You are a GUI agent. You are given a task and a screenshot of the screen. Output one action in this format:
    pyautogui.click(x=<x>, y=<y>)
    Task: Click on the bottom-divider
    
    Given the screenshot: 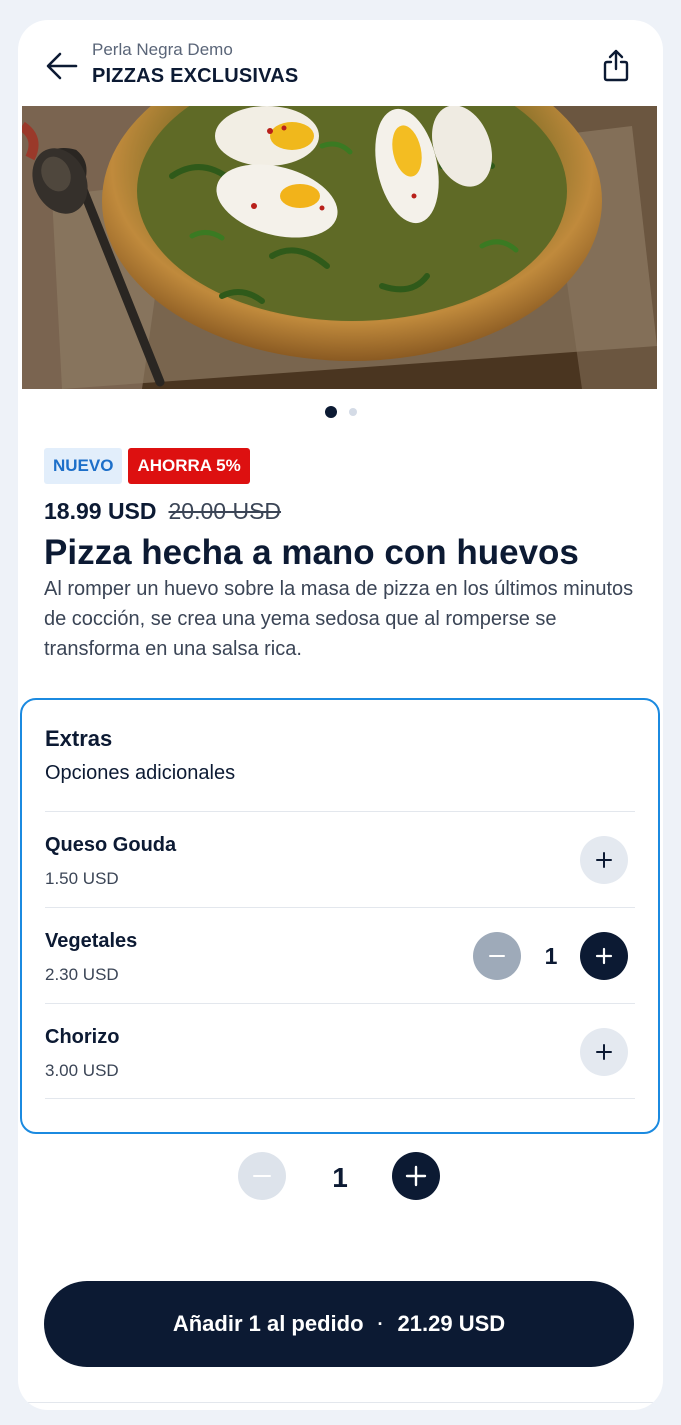 What is the action you would take?
    pyautogui.click(x=340, y=1402)
    